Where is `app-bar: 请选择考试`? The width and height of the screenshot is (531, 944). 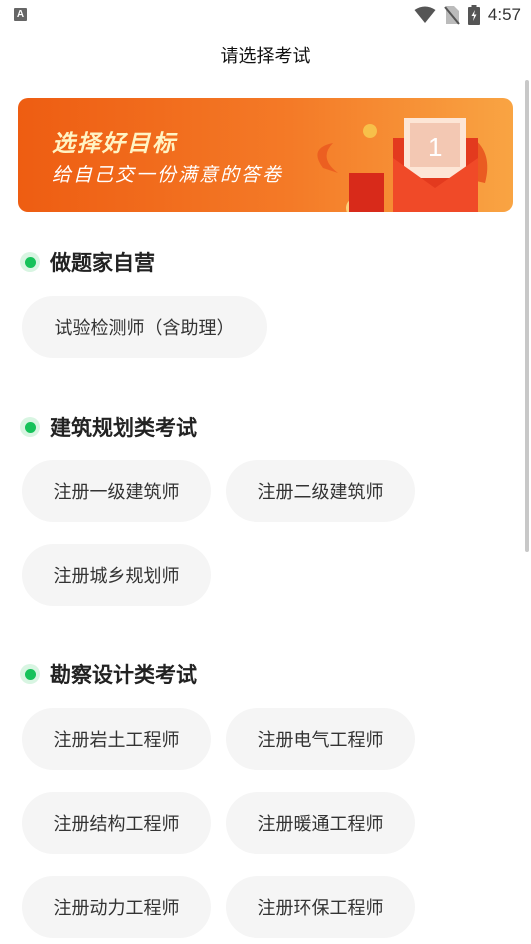 app-bar: 请选择考试 is located at coordinates (265, 53).